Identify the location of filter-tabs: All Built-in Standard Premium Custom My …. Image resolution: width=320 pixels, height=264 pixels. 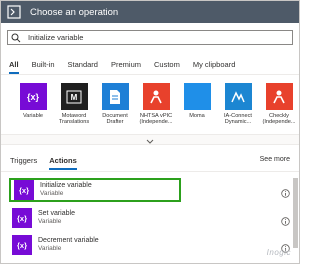
(128, 65).